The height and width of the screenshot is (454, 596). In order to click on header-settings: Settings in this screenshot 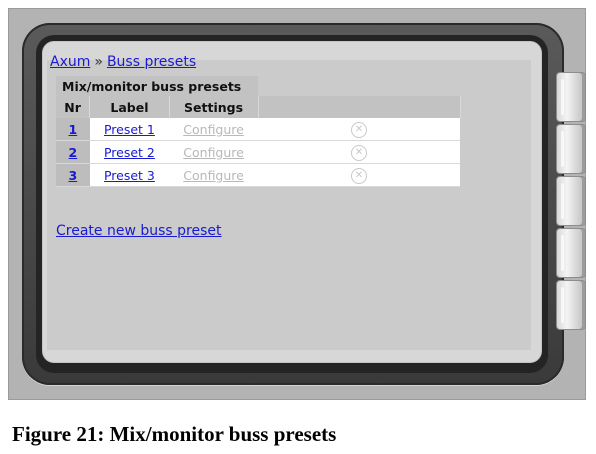, I will do `click(214, 107)`.